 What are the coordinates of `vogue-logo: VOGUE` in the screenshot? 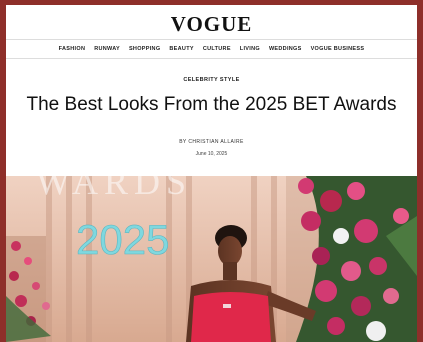 It's located at (211, 24).